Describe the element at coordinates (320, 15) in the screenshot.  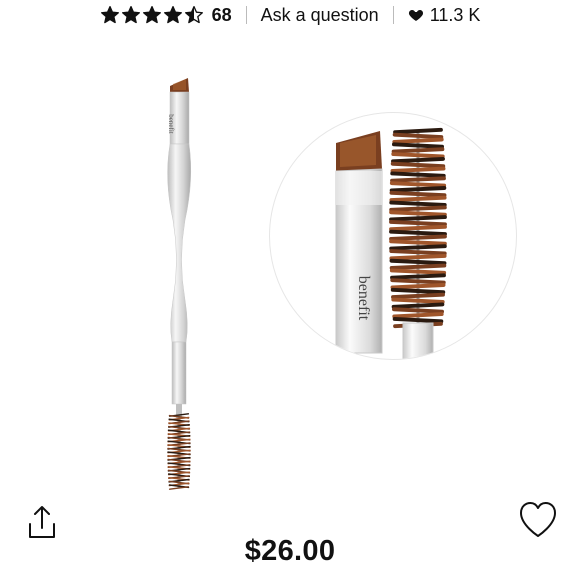
I see `ask-question-link: Ask a question` at that location.